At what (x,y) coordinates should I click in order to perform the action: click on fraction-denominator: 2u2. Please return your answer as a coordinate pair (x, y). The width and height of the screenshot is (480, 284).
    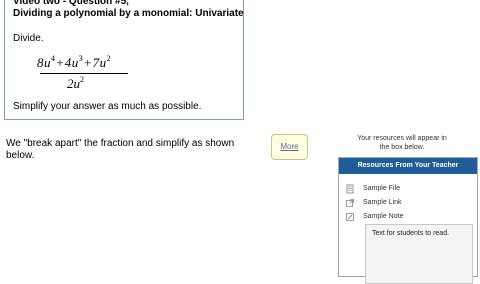
    Looking at the image, I should click on (75, 83).